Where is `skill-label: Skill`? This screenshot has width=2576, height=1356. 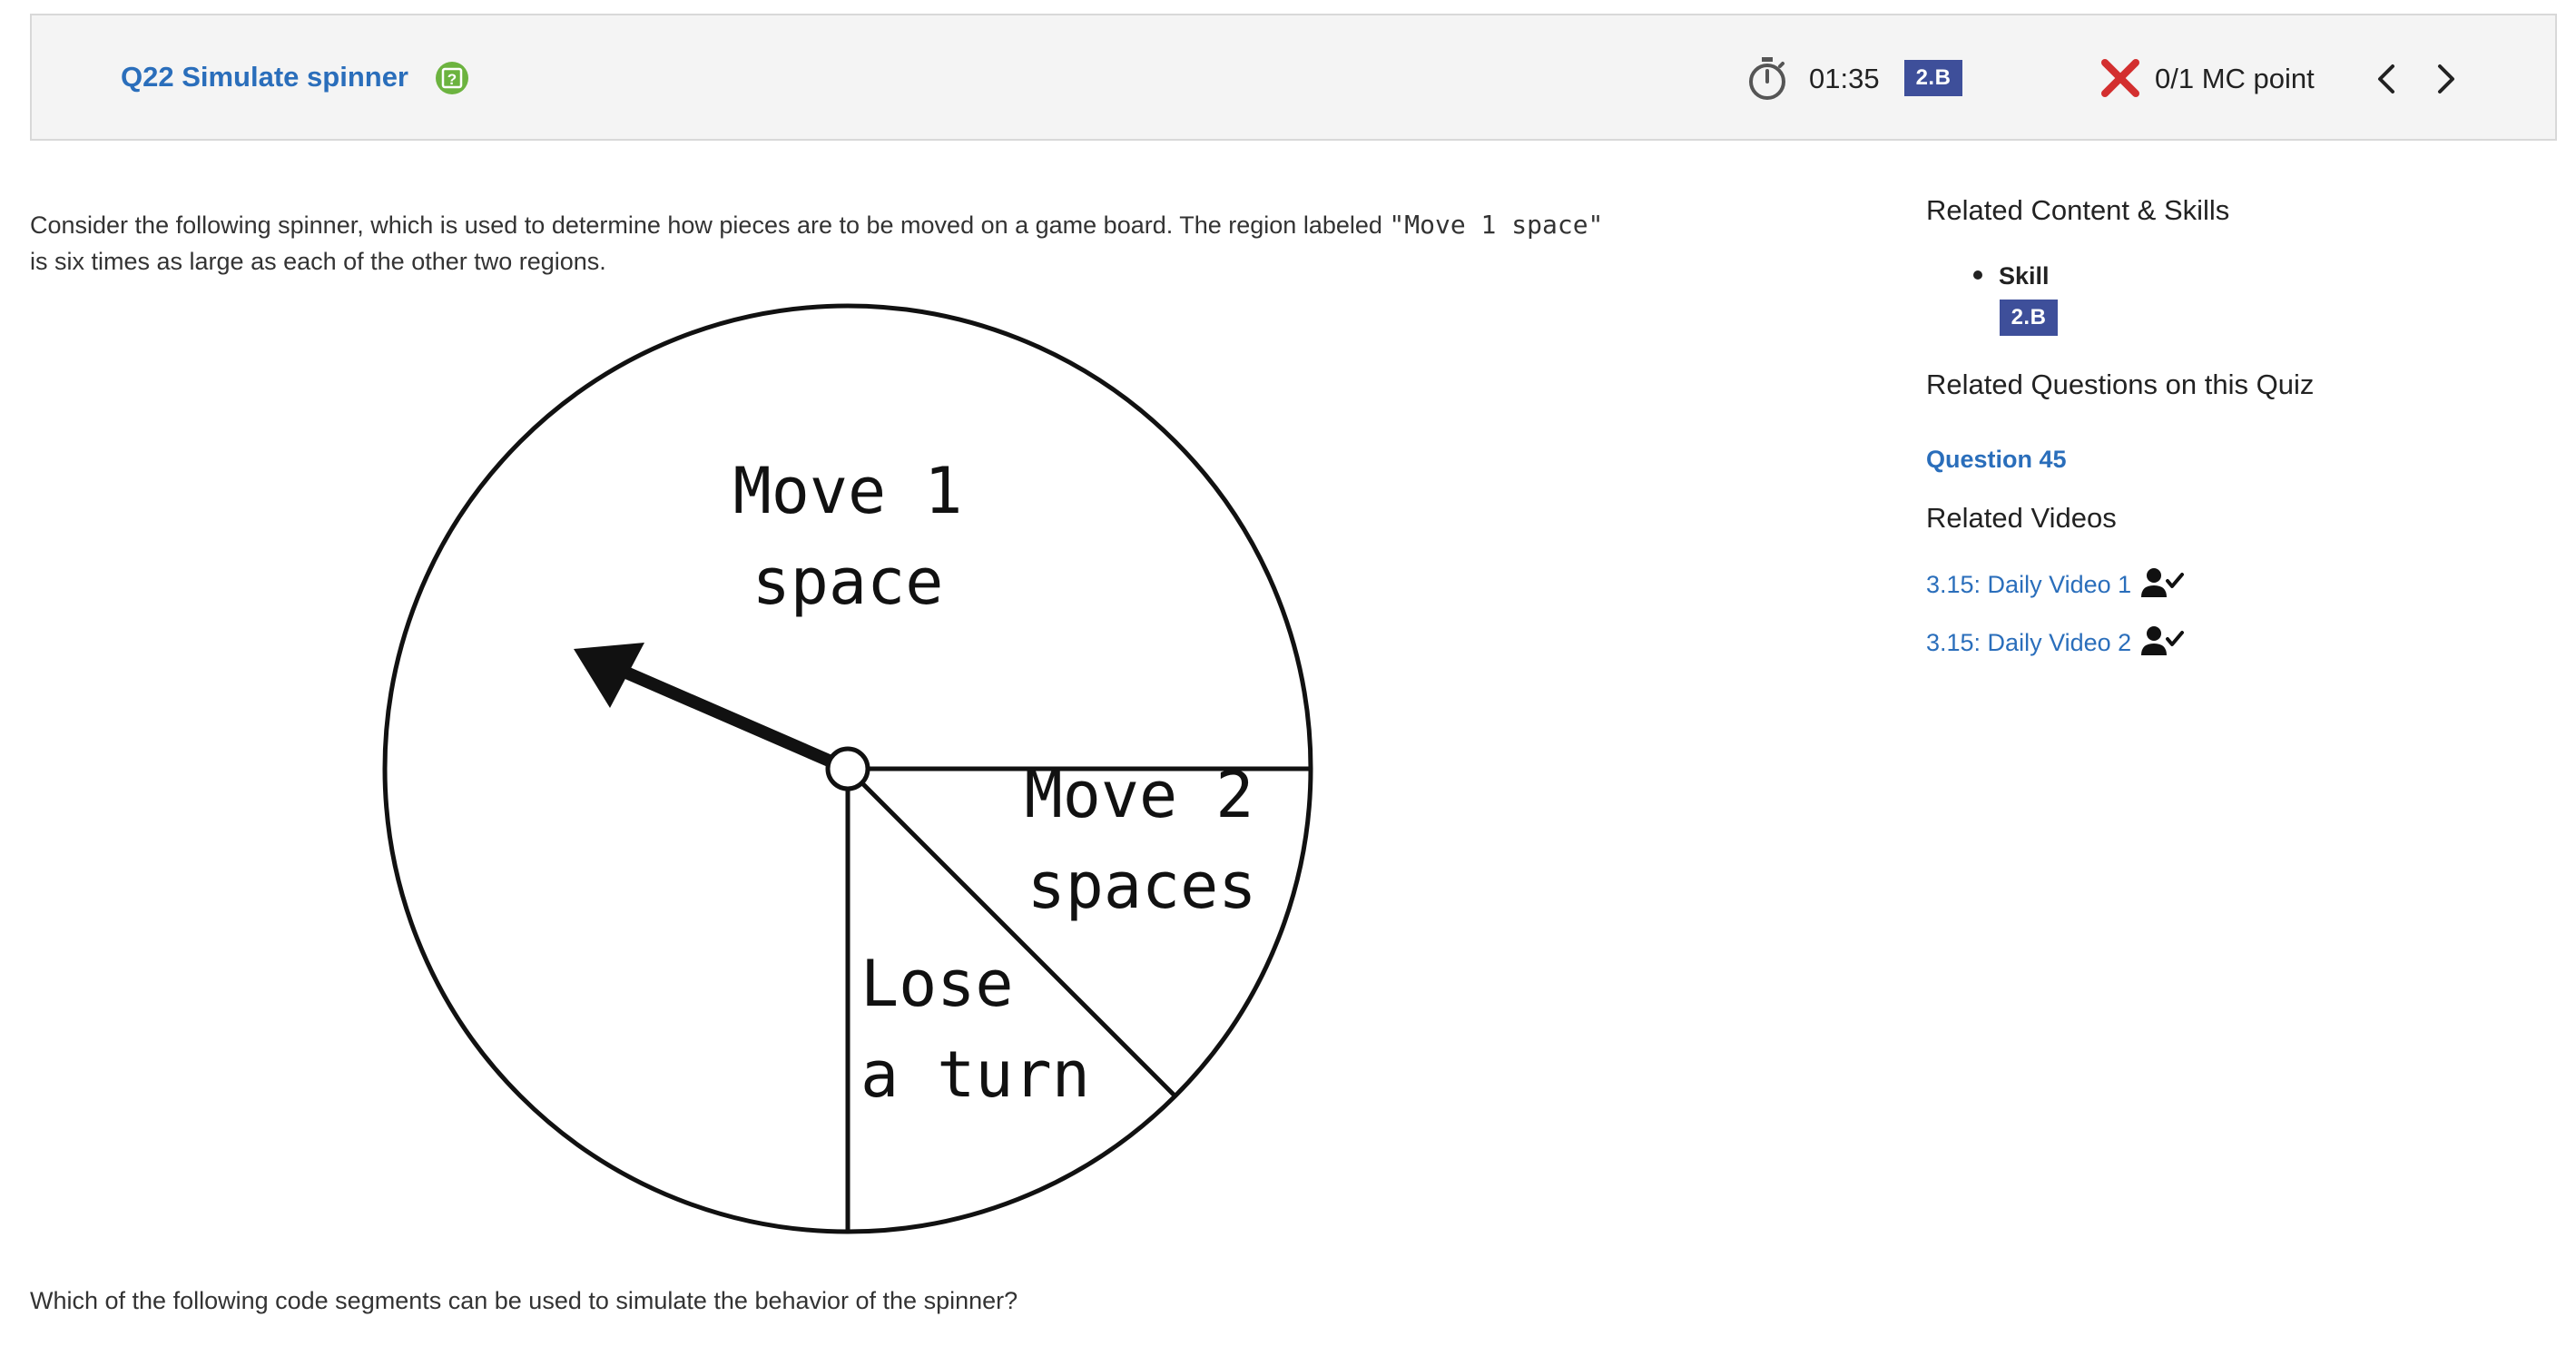 skill-label: Skill is located at coordinates (2024, 276).